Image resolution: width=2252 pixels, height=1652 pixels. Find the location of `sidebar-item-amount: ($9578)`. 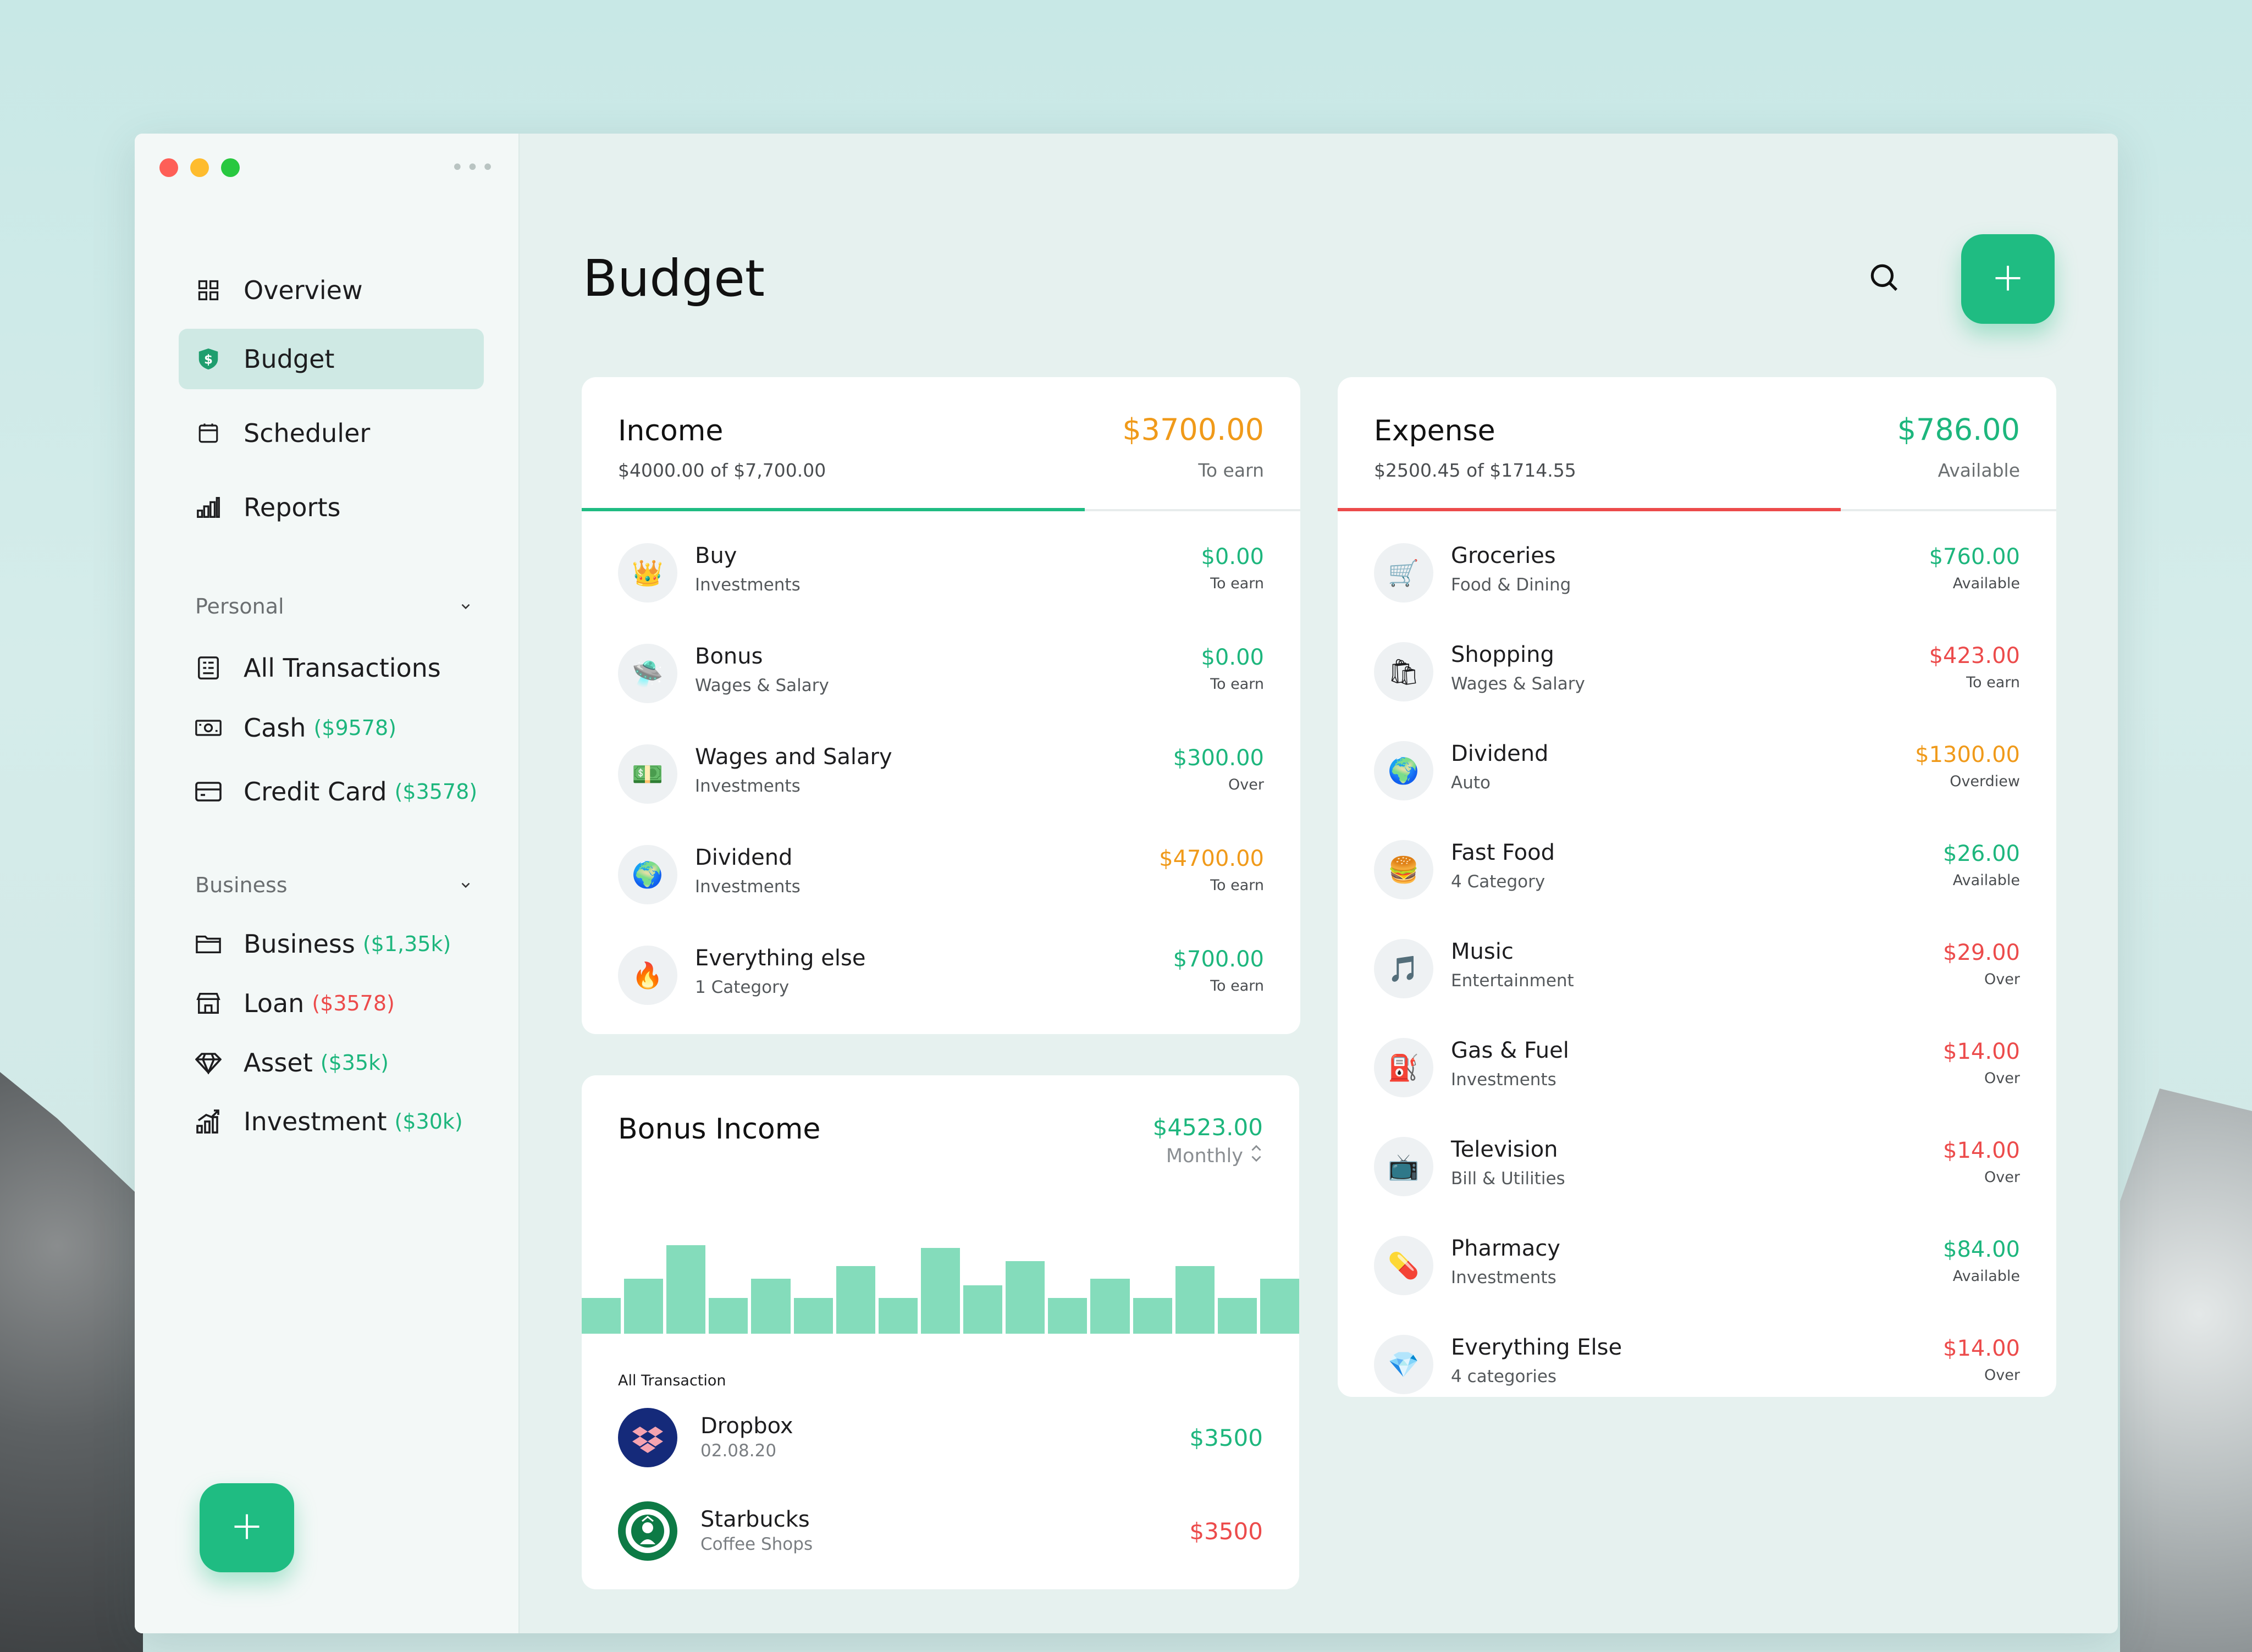

sidebar-item-amount: ($9578) is located at coordinates (355, 728).